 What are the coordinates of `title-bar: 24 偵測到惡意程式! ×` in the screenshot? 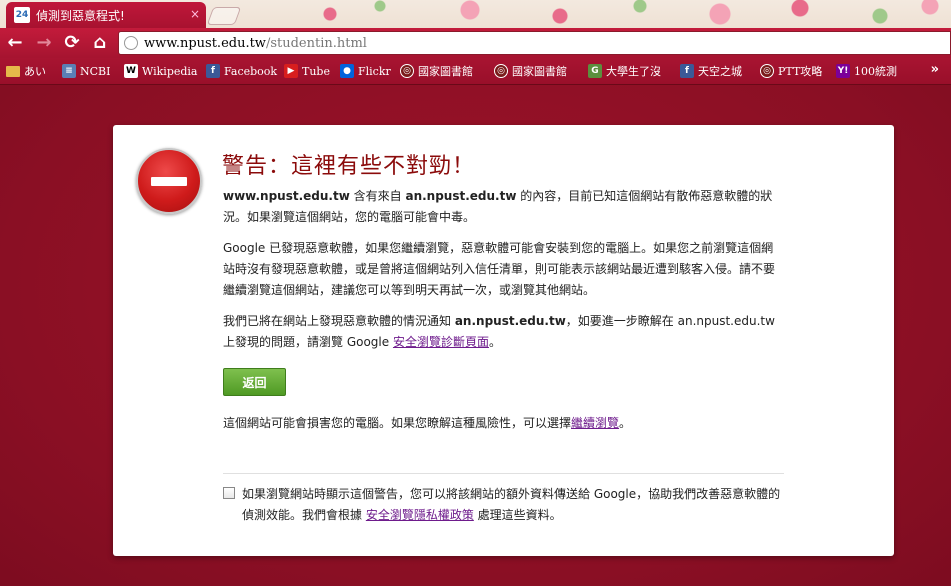 It's located at (475, 14).